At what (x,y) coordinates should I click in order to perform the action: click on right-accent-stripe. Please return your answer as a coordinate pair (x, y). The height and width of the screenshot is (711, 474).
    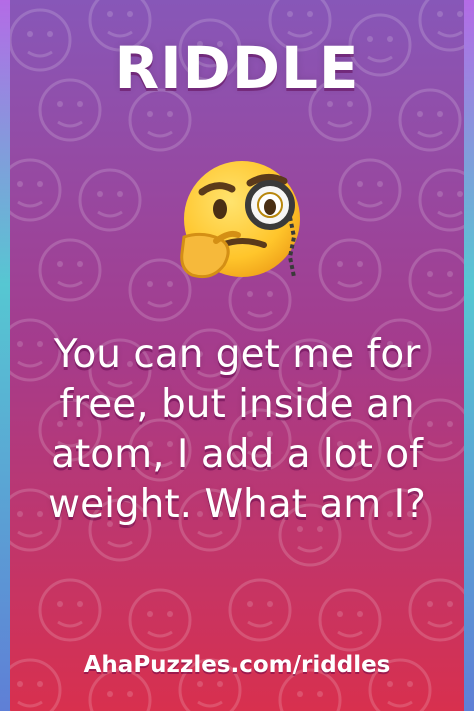
    Looking at the image, I should click on (469, 355).